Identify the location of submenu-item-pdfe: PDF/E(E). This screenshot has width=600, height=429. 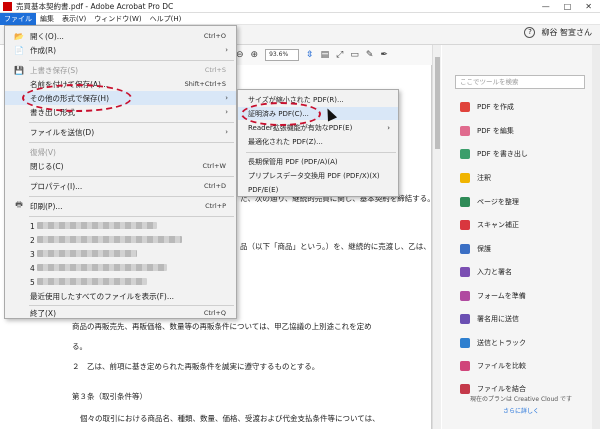
(318, 189).